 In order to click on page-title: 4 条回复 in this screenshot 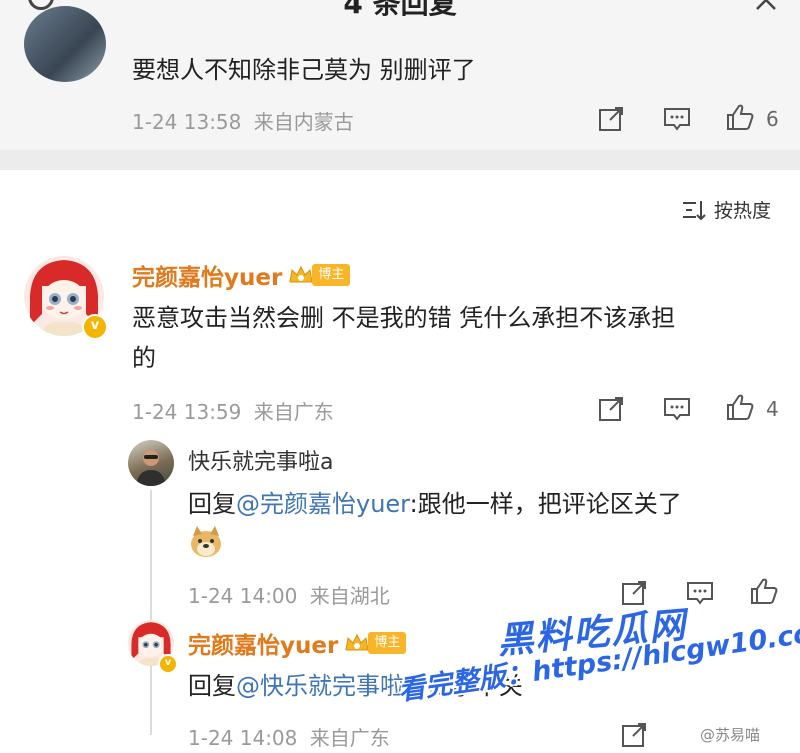, I will do `click(400, 10)`.